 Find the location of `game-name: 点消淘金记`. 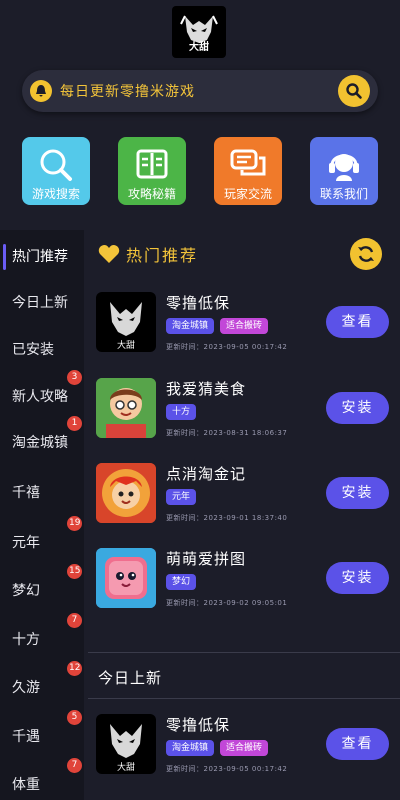

game-name: 点消淘金记 is located at coordinates (206, 474).